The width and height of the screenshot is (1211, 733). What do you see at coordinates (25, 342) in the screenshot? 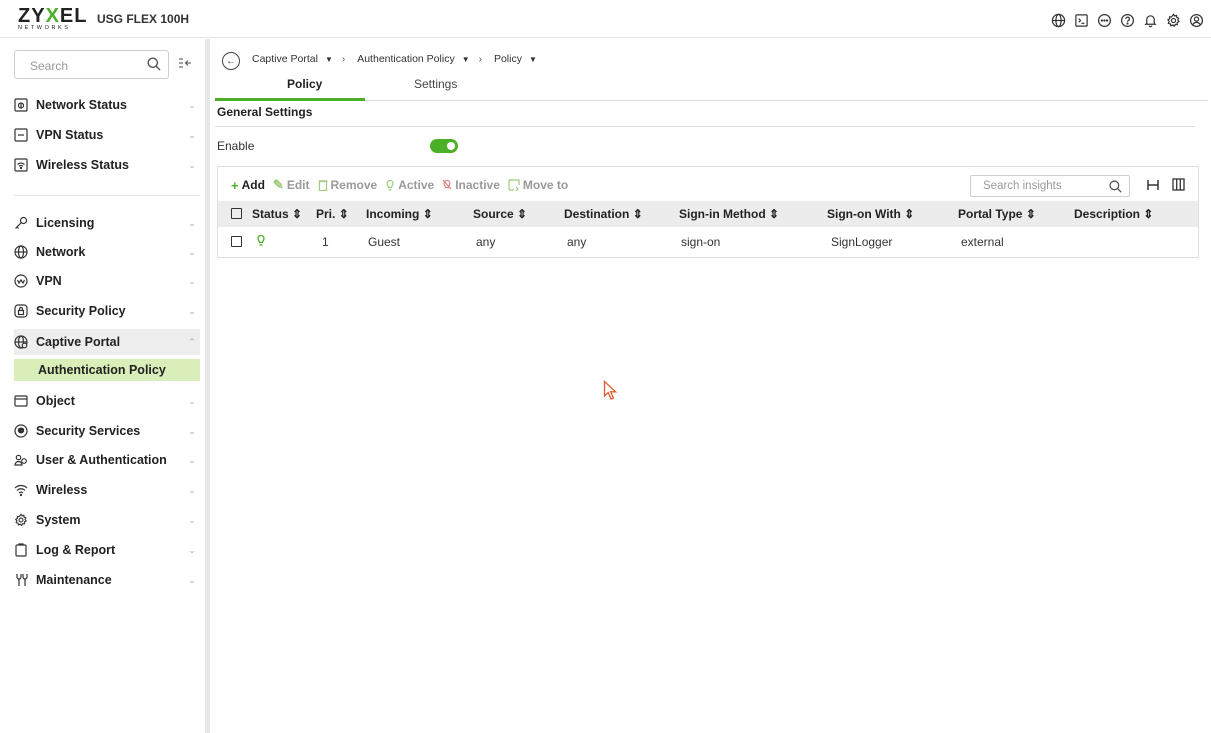
I see `captive-portal-icon` at bounding box center [25, 342].